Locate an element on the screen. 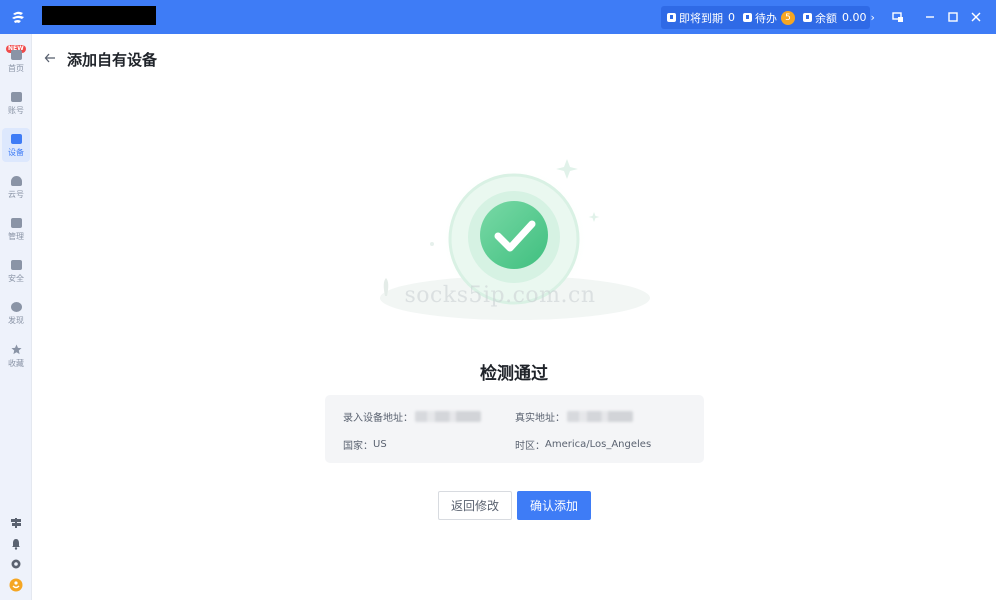 This screenshot has width=996, height=600. country-row: 国家： US is located at coordinates (365, 445).